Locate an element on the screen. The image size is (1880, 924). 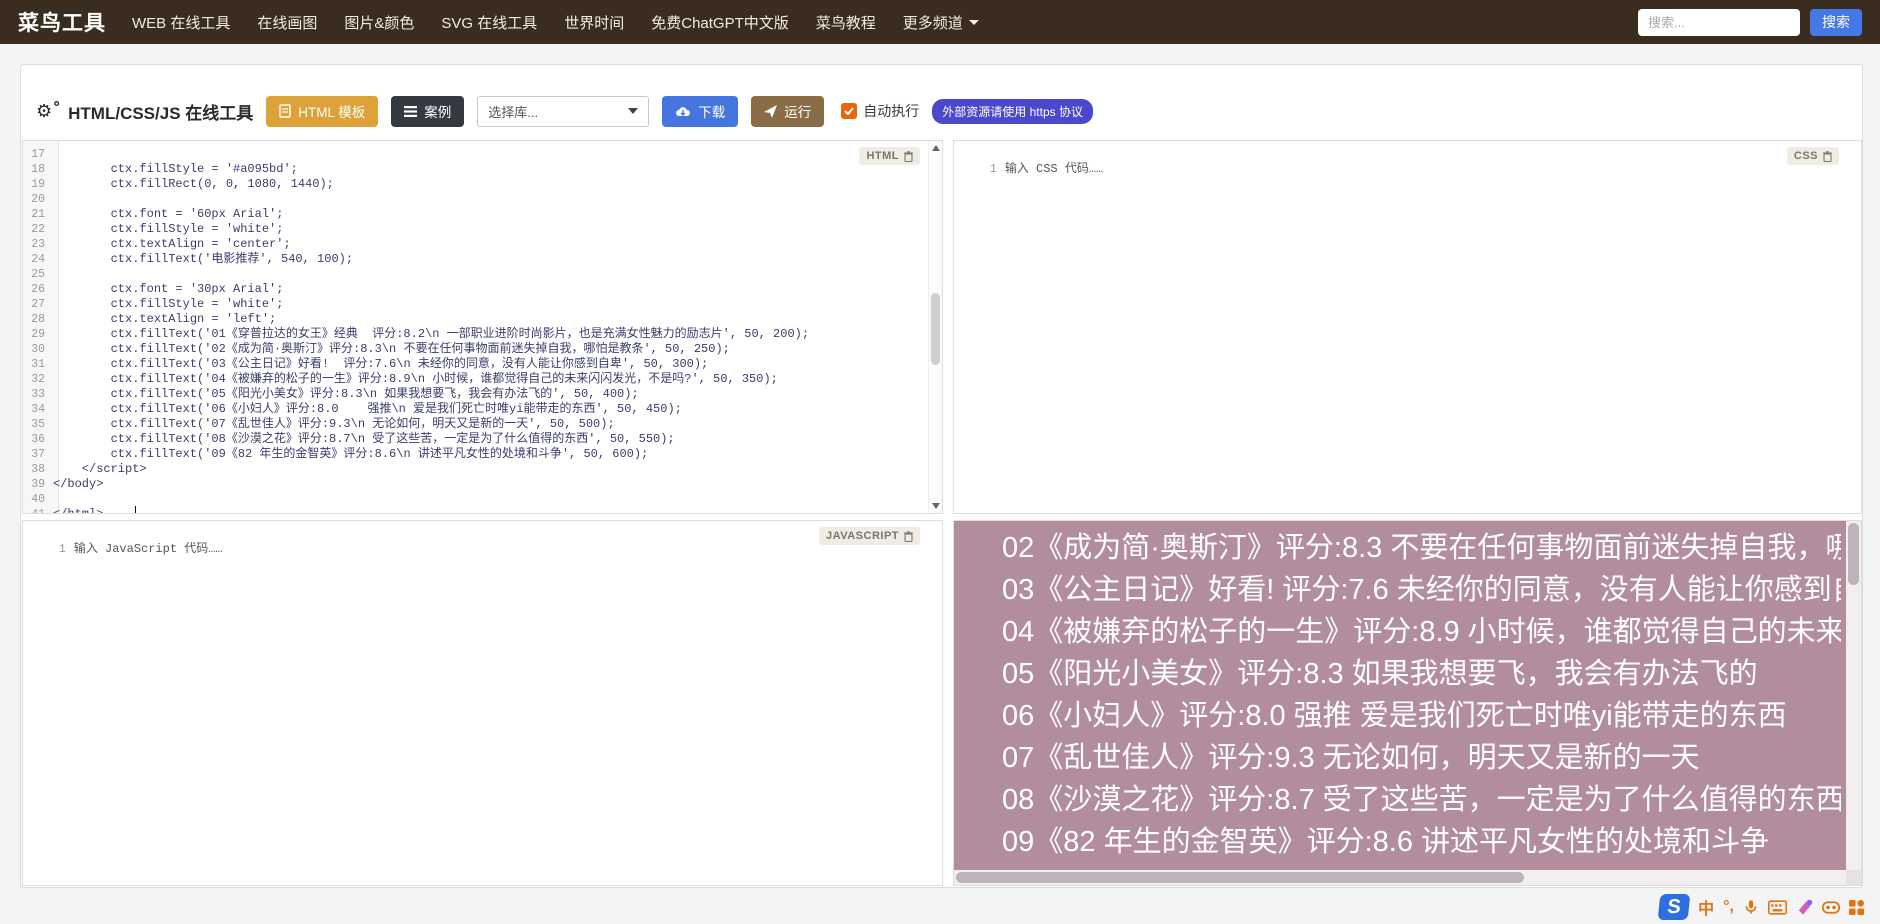
preview-text-line: 05《阳光小美女》评分:8.3 如果我想要飞，我会有办法飞的 is located at coordinates (1380, 674).